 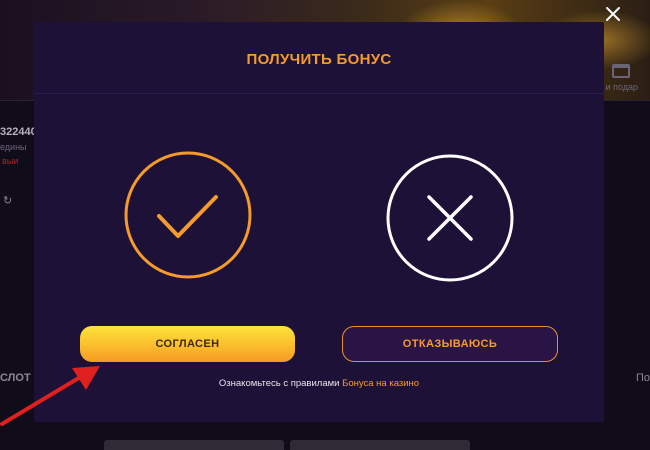 I want to click on arrow-annotation, so click(x=55, y=393).